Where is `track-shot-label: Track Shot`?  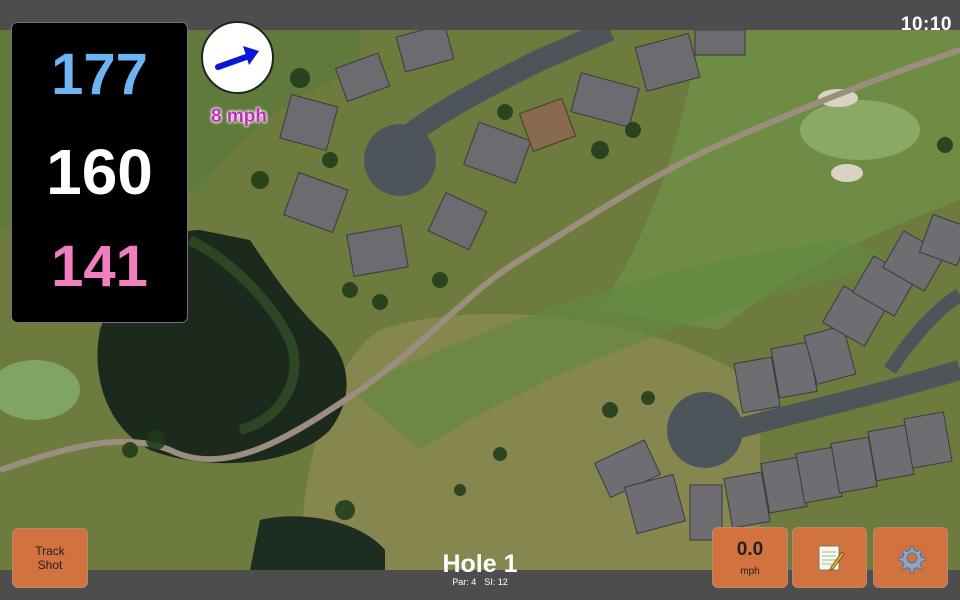 track-shot-label: Track Shot is located at coordinates (50, 558).